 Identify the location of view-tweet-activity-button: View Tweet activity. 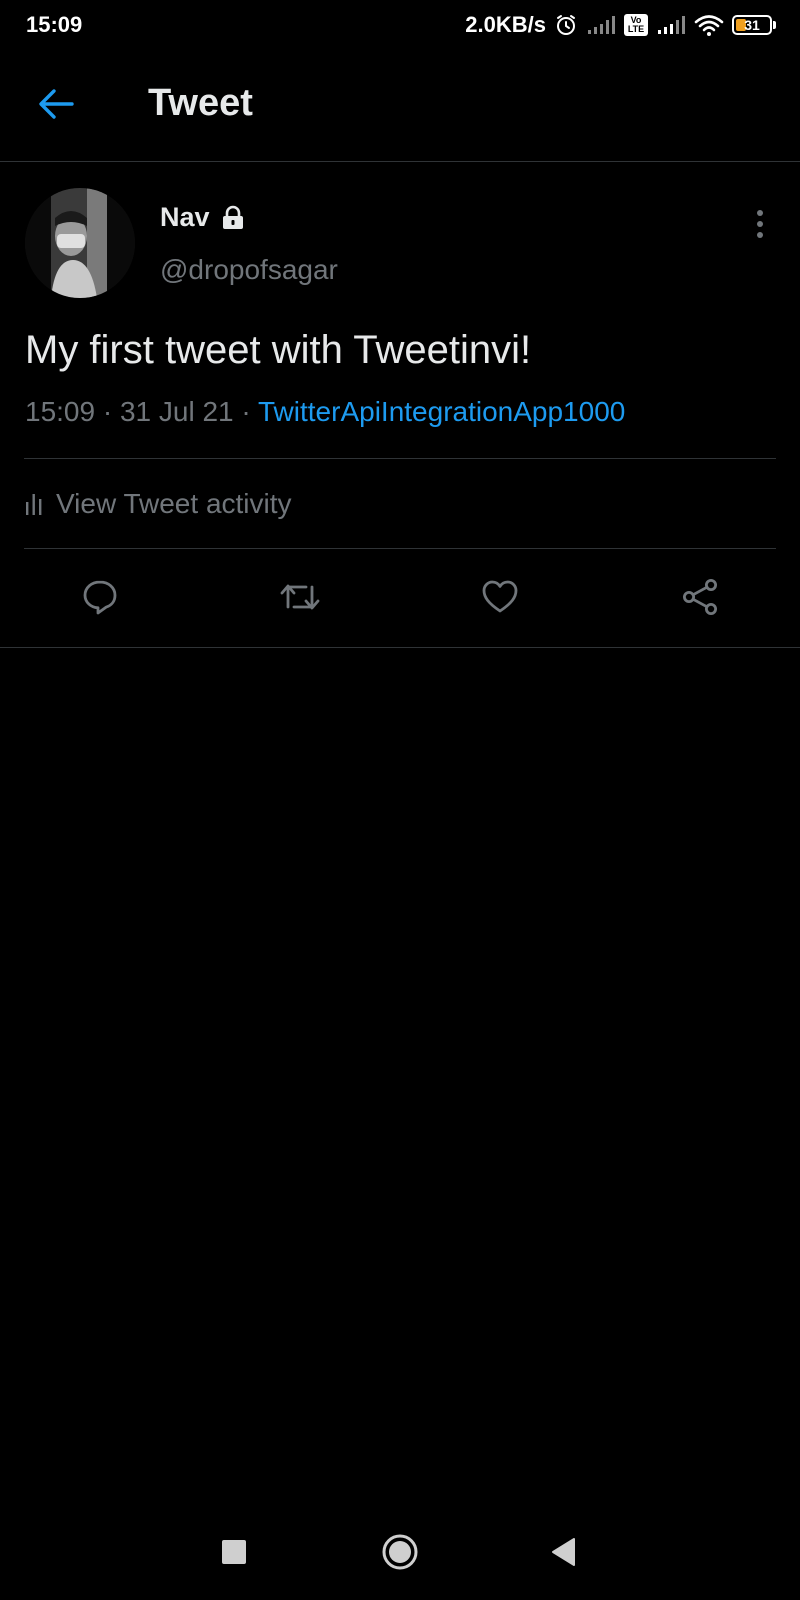
(400, 504).